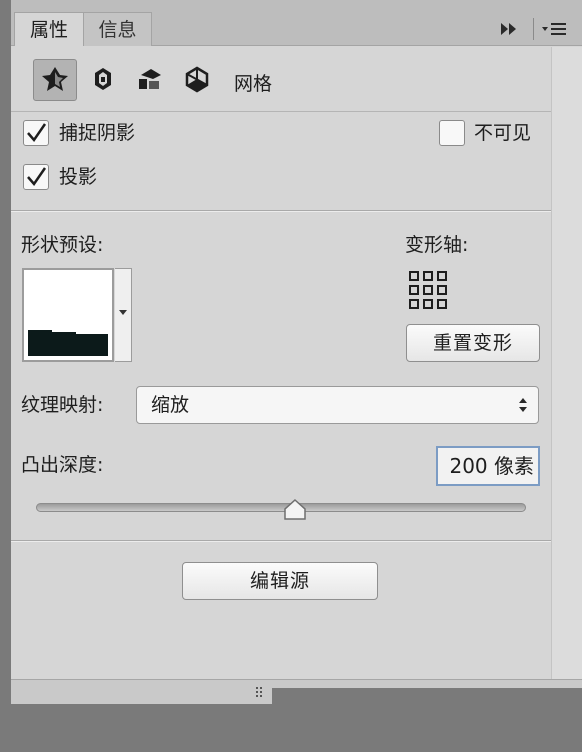 This screenshot has height=752, width=582. What do you see at coordinates (523, 405) in the screenshot?
I see `up-down-arrows-icon` at bounding box center [523, 405].